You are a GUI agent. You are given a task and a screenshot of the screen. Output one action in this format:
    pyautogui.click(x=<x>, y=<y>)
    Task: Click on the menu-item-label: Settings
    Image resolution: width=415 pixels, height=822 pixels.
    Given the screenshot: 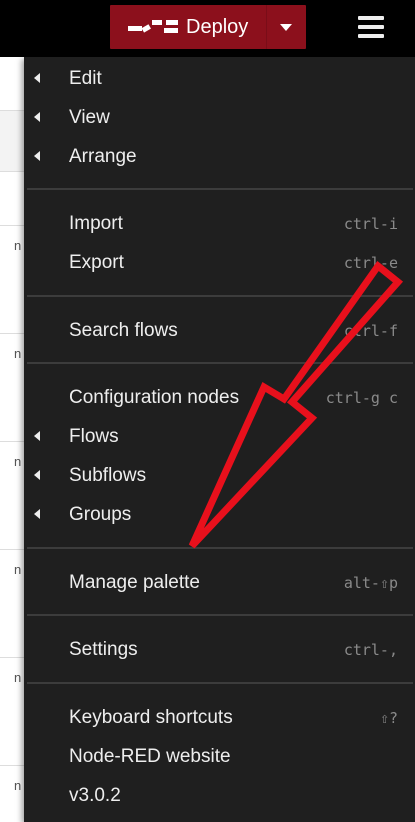 What is the action you would take?
    pyautogui.click(x=103, y=649)
    